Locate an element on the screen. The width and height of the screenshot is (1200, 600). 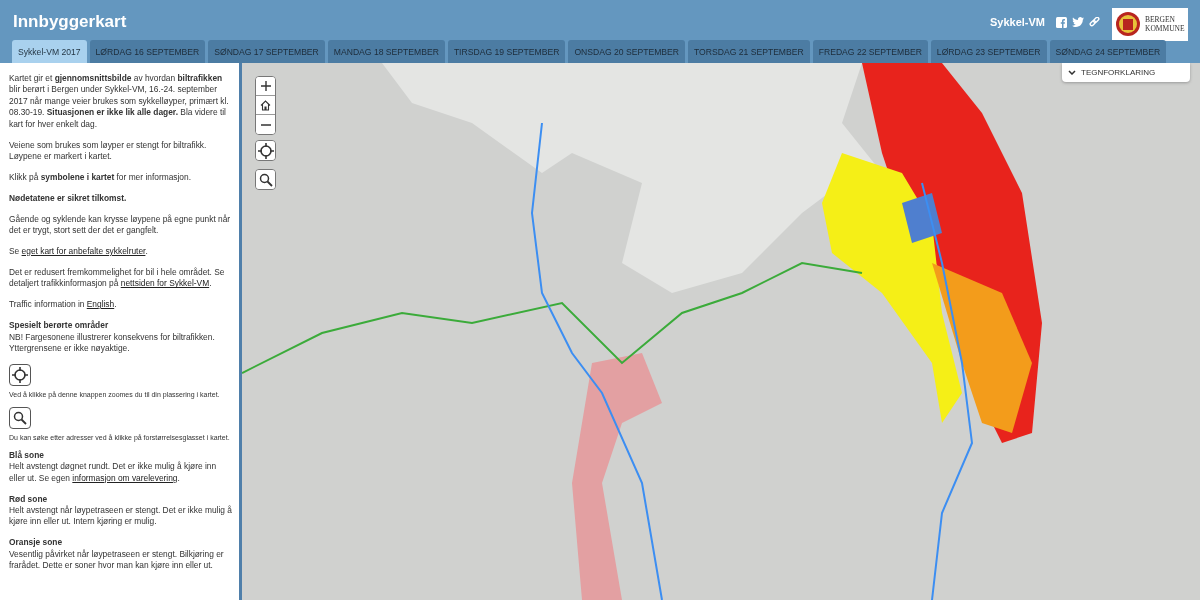
facebook-icon is located at coordinates (1061, 22).